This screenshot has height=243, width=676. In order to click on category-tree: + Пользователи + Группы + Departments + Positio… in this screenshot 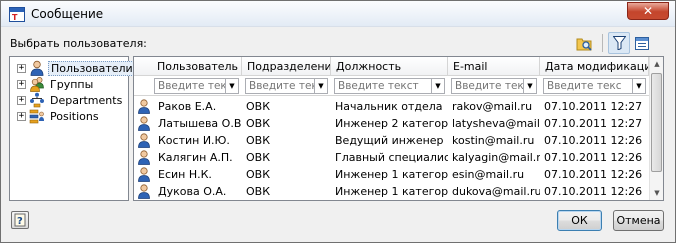, I will do `click(72, 128)`.